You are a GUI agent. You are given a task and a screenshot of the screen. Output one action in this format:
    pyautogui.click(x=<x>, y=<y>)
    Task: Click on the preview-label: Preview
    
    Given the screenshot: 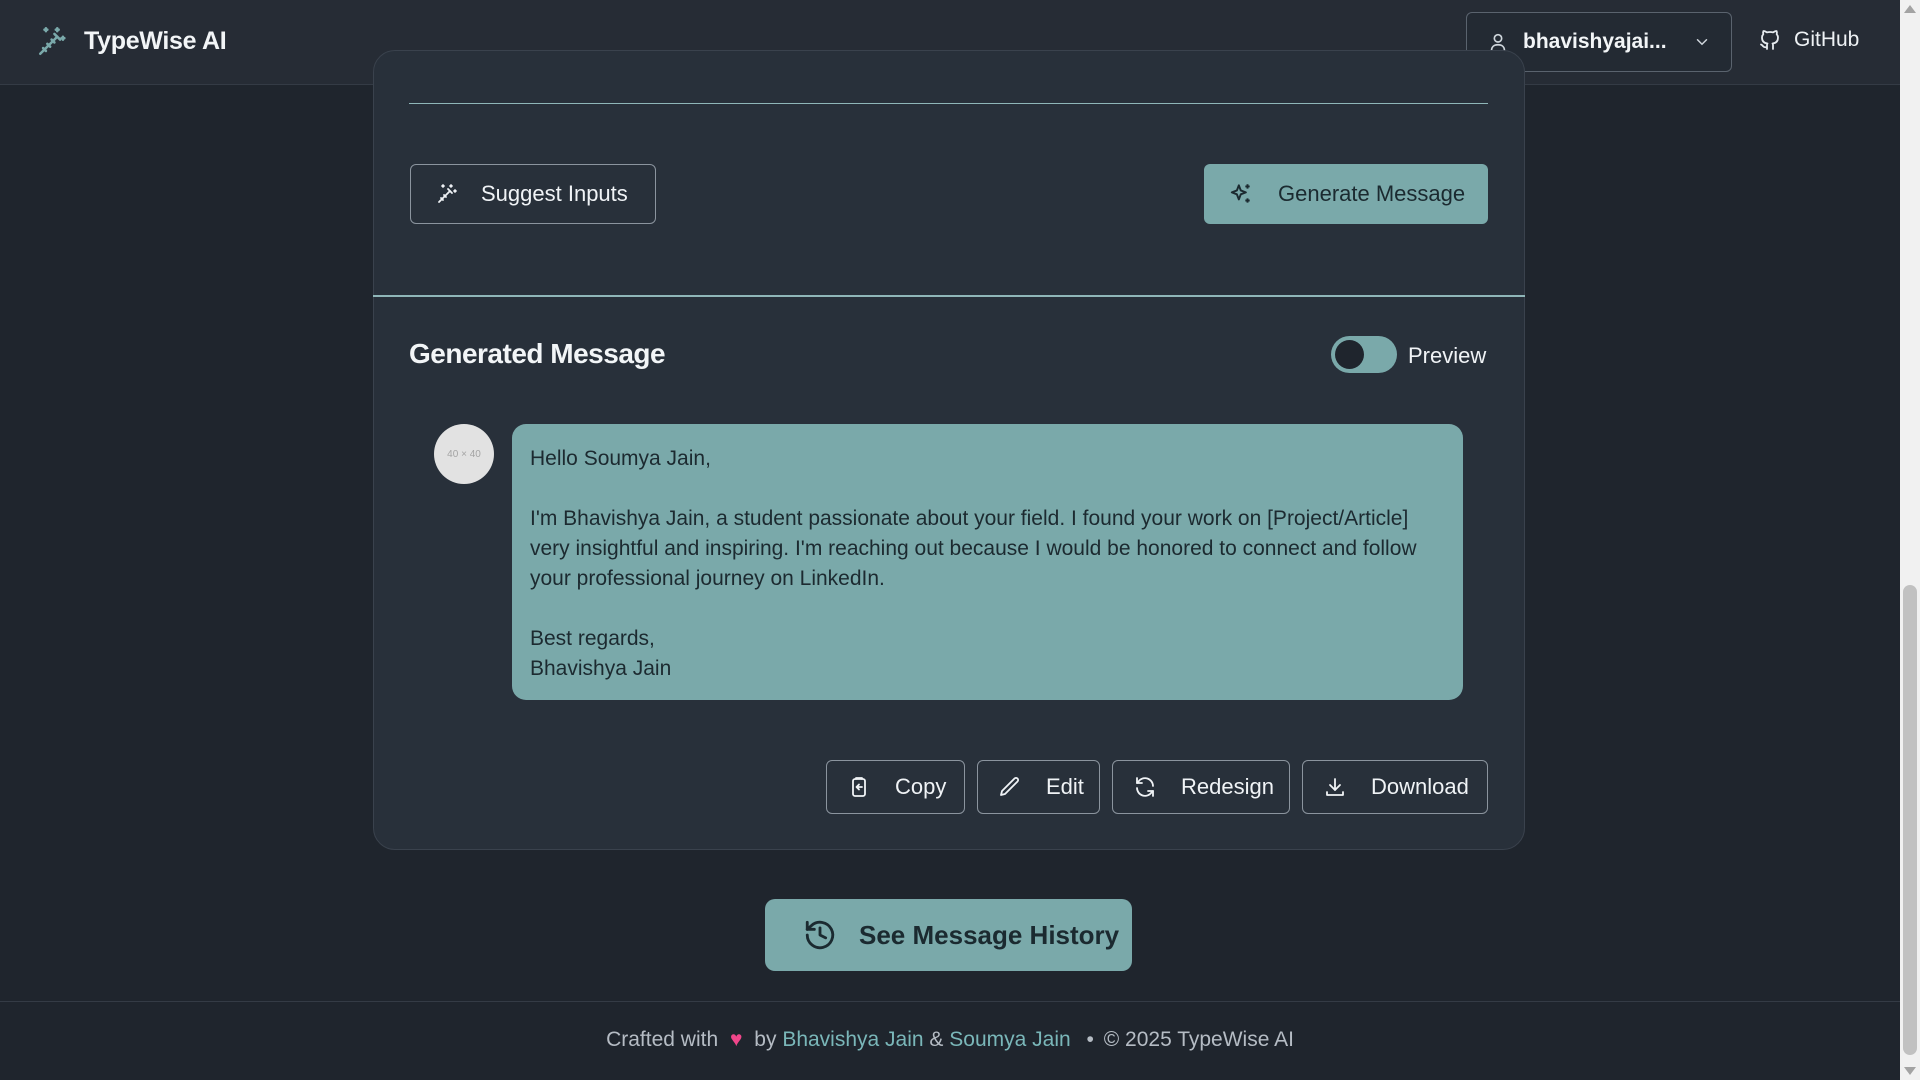 What is the action you would take?
    pyautogui.click(x=1447, y=355)
    